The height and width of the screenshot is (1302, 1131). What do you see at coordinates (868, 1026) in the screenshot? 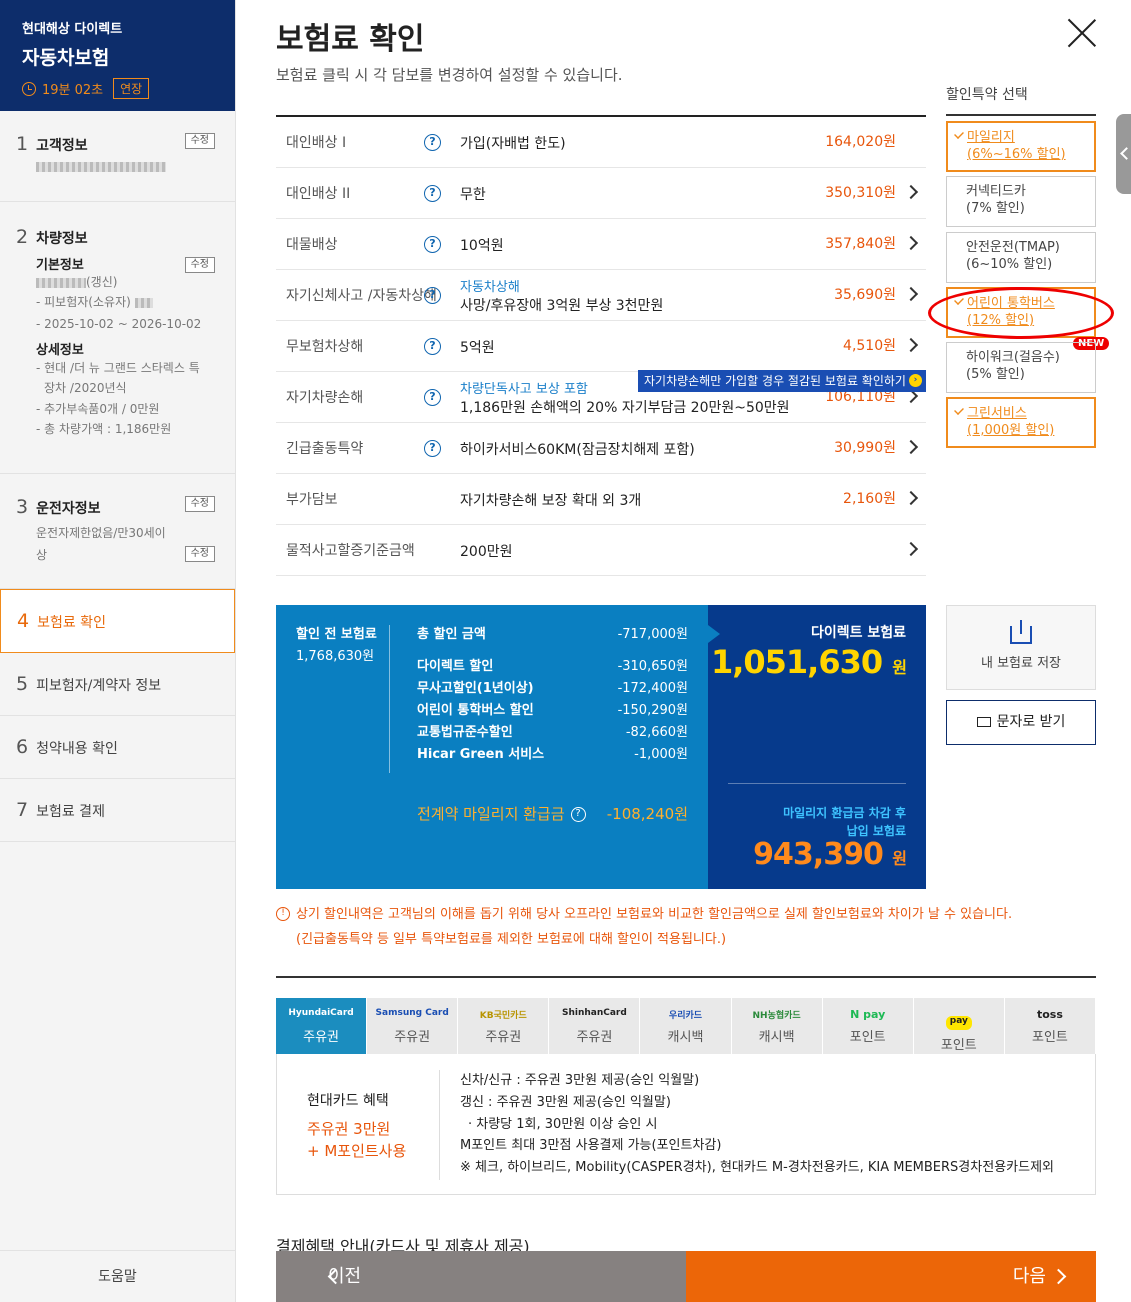
I see `tab-naver-pay: N pay 포인트` at bounding box center [868, 1026].